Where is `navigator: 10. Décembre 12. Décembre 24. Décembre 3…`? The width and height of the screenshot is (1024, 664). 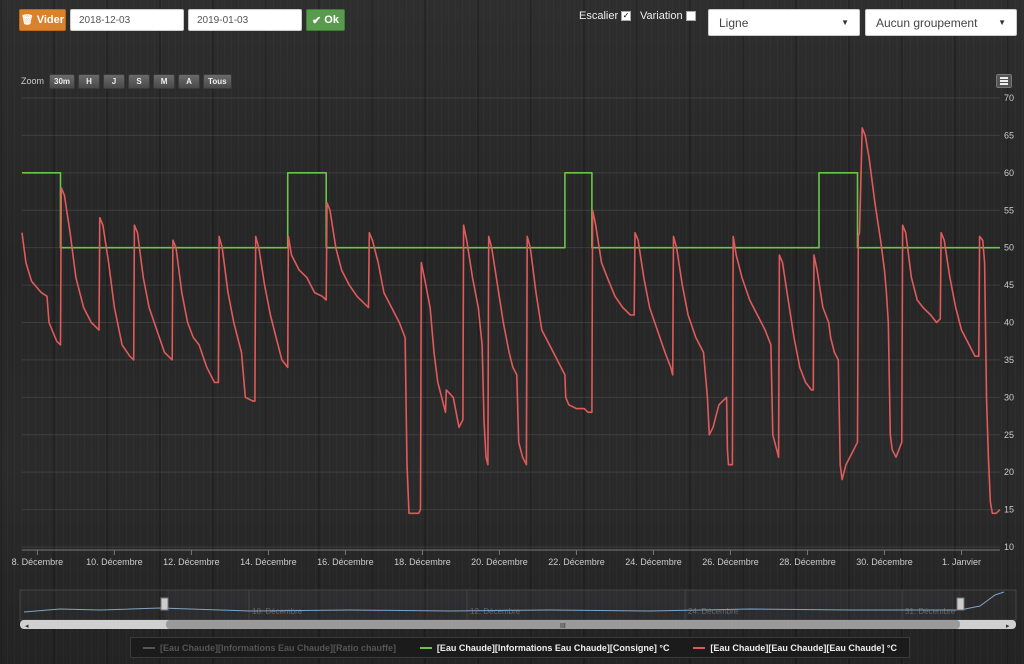 navigator: 10. Décembre 12. Décembre 24. Décembre 3… is located at coordinates (518, 609).